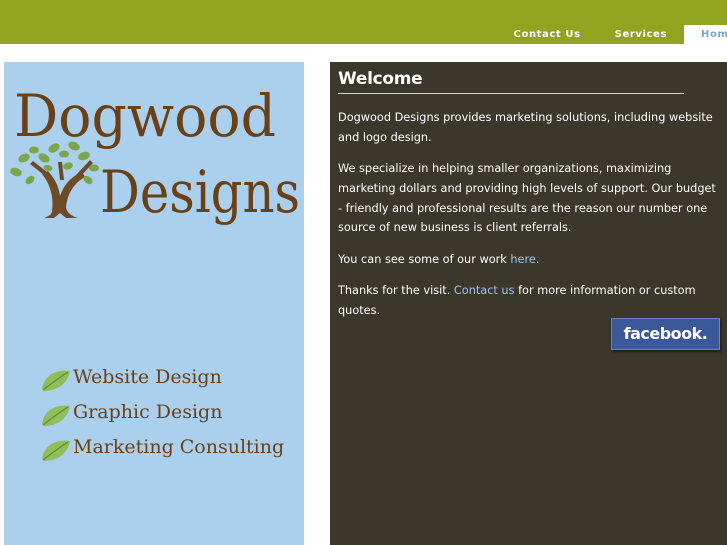 This screenshot has width=727, height=545. I want to click on contact-us-link: Contact us, so click(484, 290).